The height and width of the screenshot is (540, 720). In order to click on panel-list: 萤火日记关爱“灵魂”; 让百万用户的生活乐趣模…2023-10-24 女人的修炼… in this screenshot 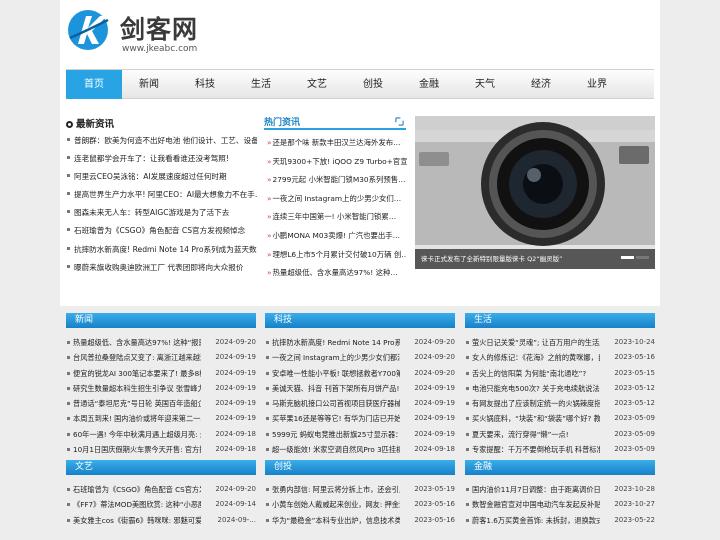, I will do `click(560, 392)`.